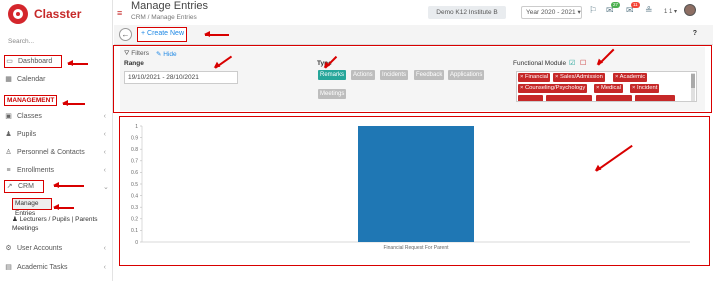 The width and height of the screenshot is (713, 281). I want to click on notification-badge: 27, so click(616, 5).